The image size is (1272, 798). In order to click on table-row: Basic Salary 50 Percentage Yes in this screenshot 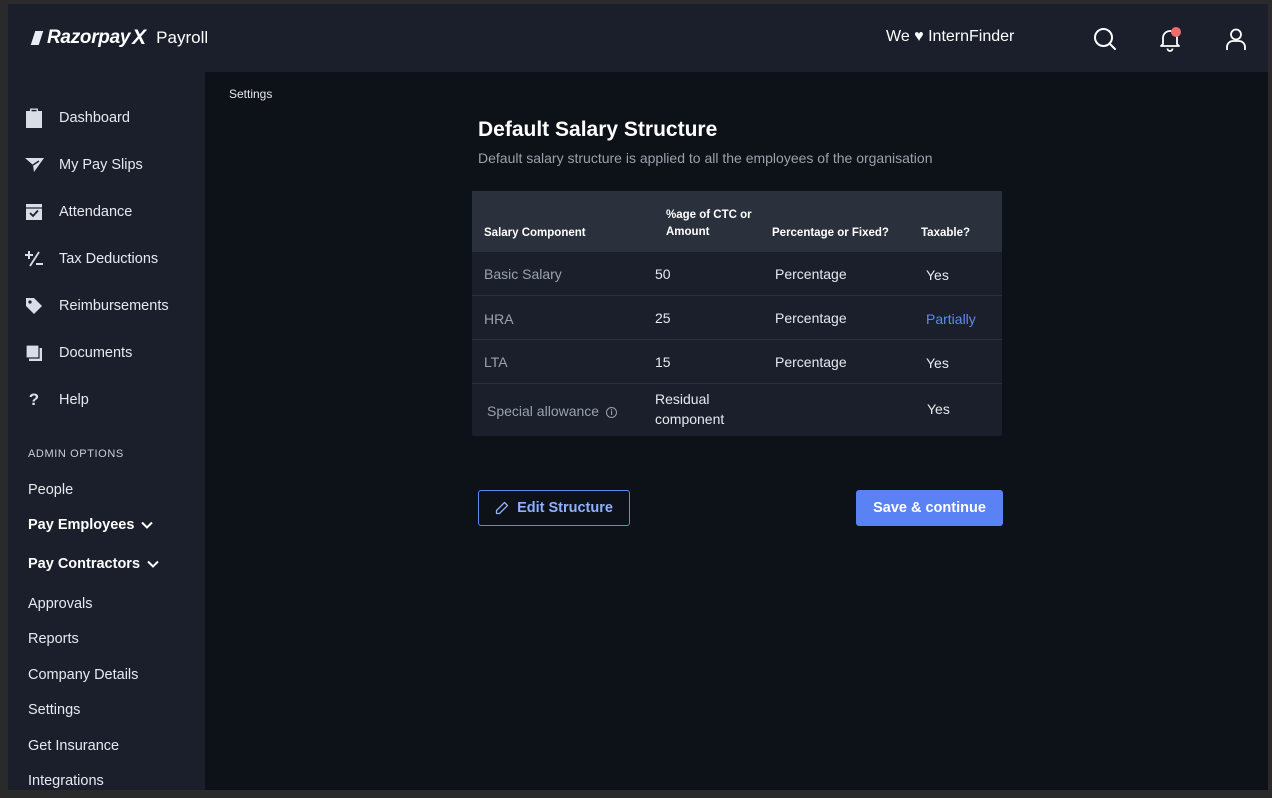, I will do `click(737, 273)`.